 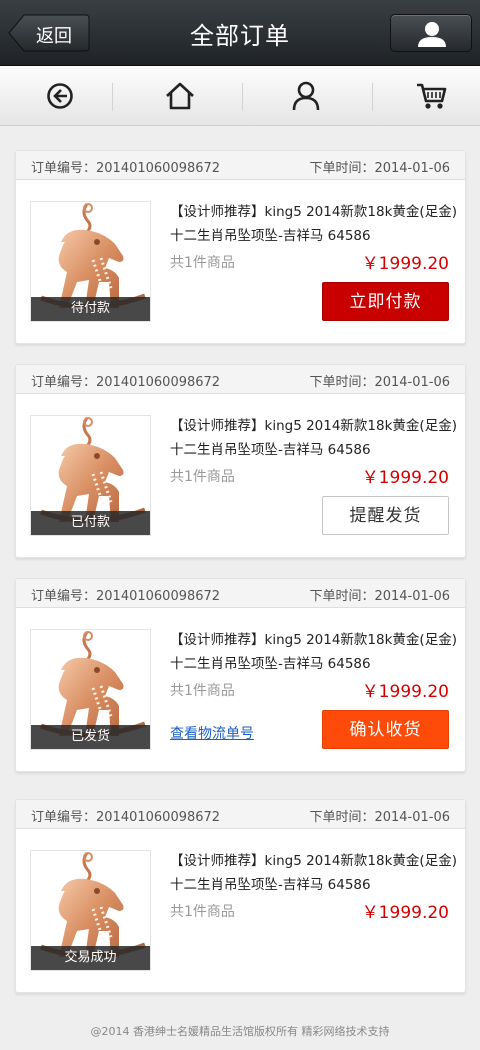 I want to click on nav-cart, so click(x=426, y=96).